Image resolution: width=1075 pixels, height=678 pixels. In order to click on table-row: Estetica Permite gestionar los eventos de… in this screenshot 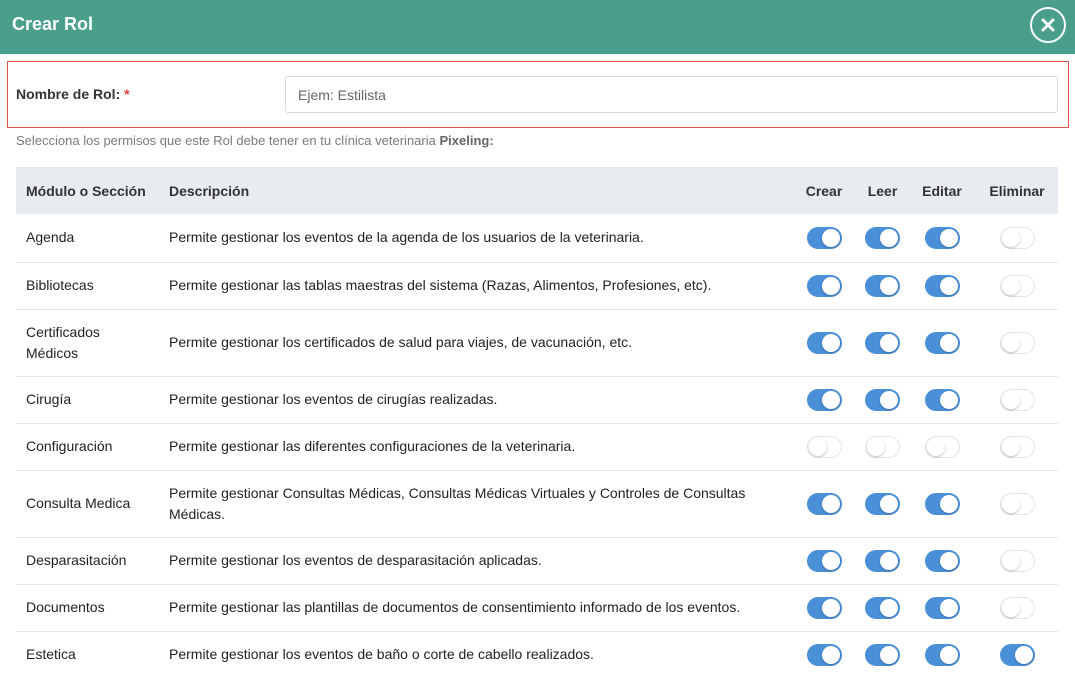, I will do `click(537, 654)`.